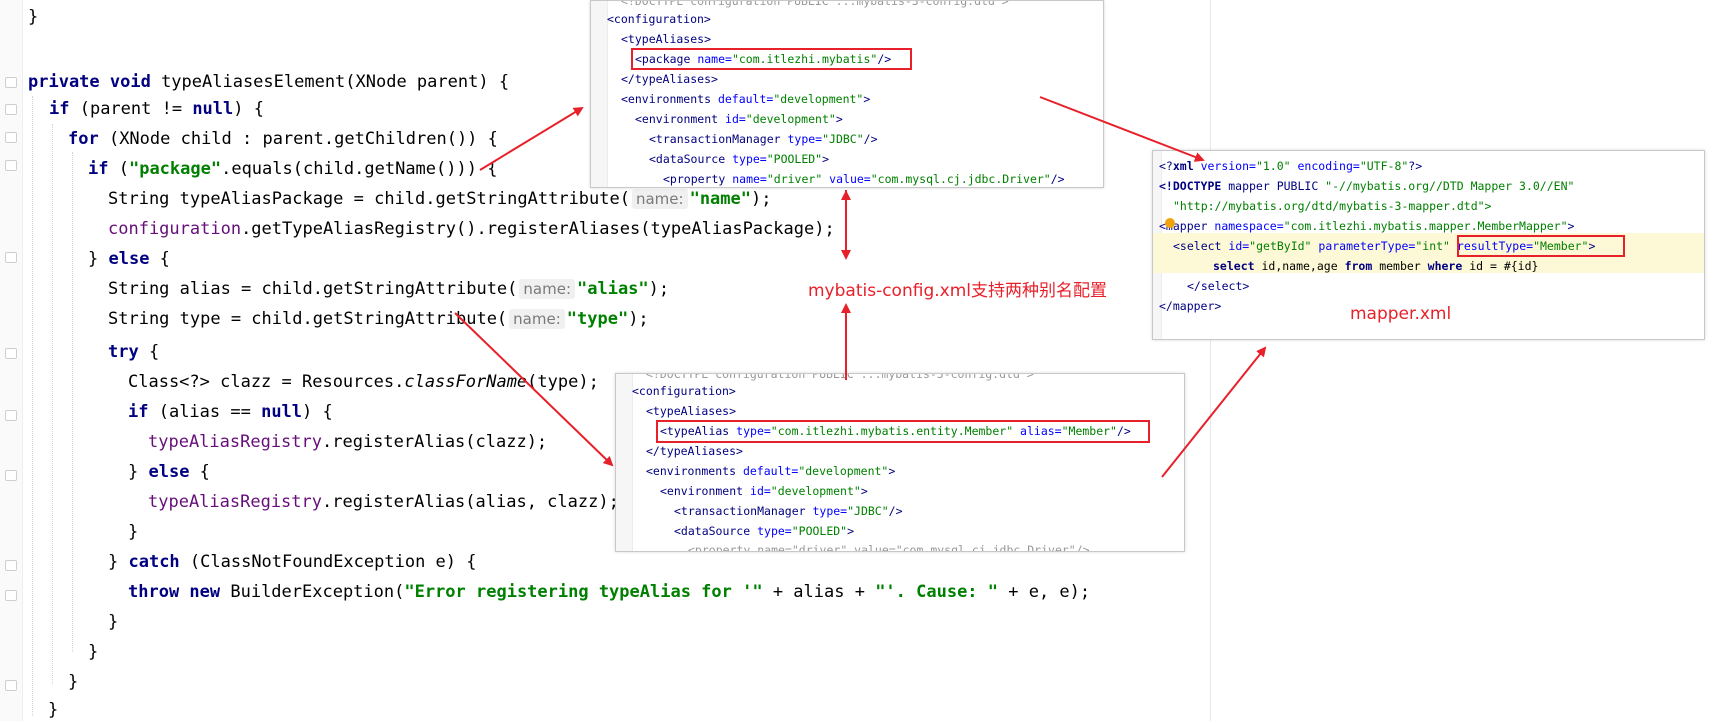  Describe the element at coordinates (1122, 129) in the screenshot. I see `arrow-package-to-mapper` at that location.